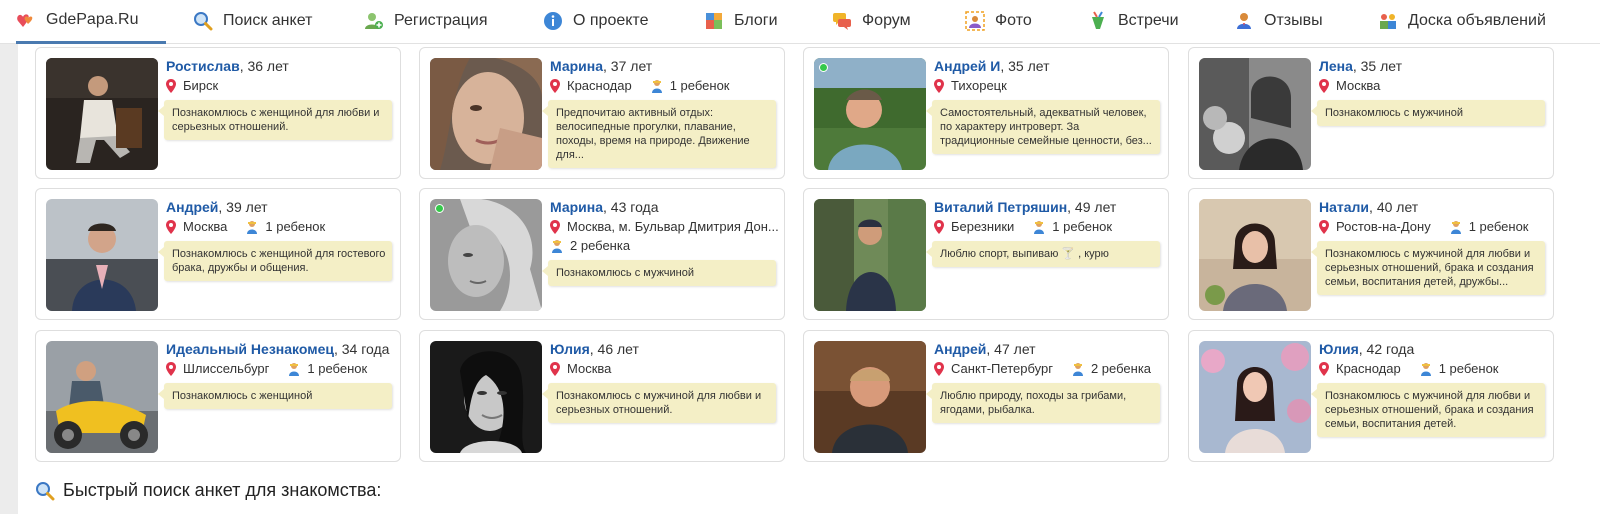 This screenshot has width=1600, height=514. What do you see at coordinates (1433, 85) in the screenshot?
I see `profile-location: Москва` at bounding box center [1433, 85].